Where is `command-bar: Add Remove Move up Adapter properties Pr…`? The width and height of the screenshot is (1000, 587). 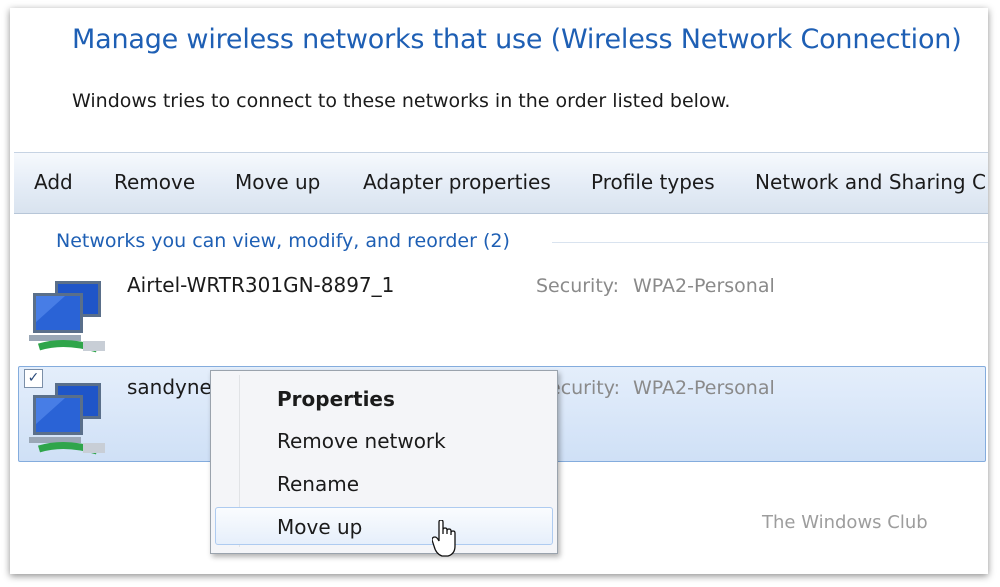
command-bar: Add Remove Move up Adapter properties Pr… is located at coordinates (501, 183).